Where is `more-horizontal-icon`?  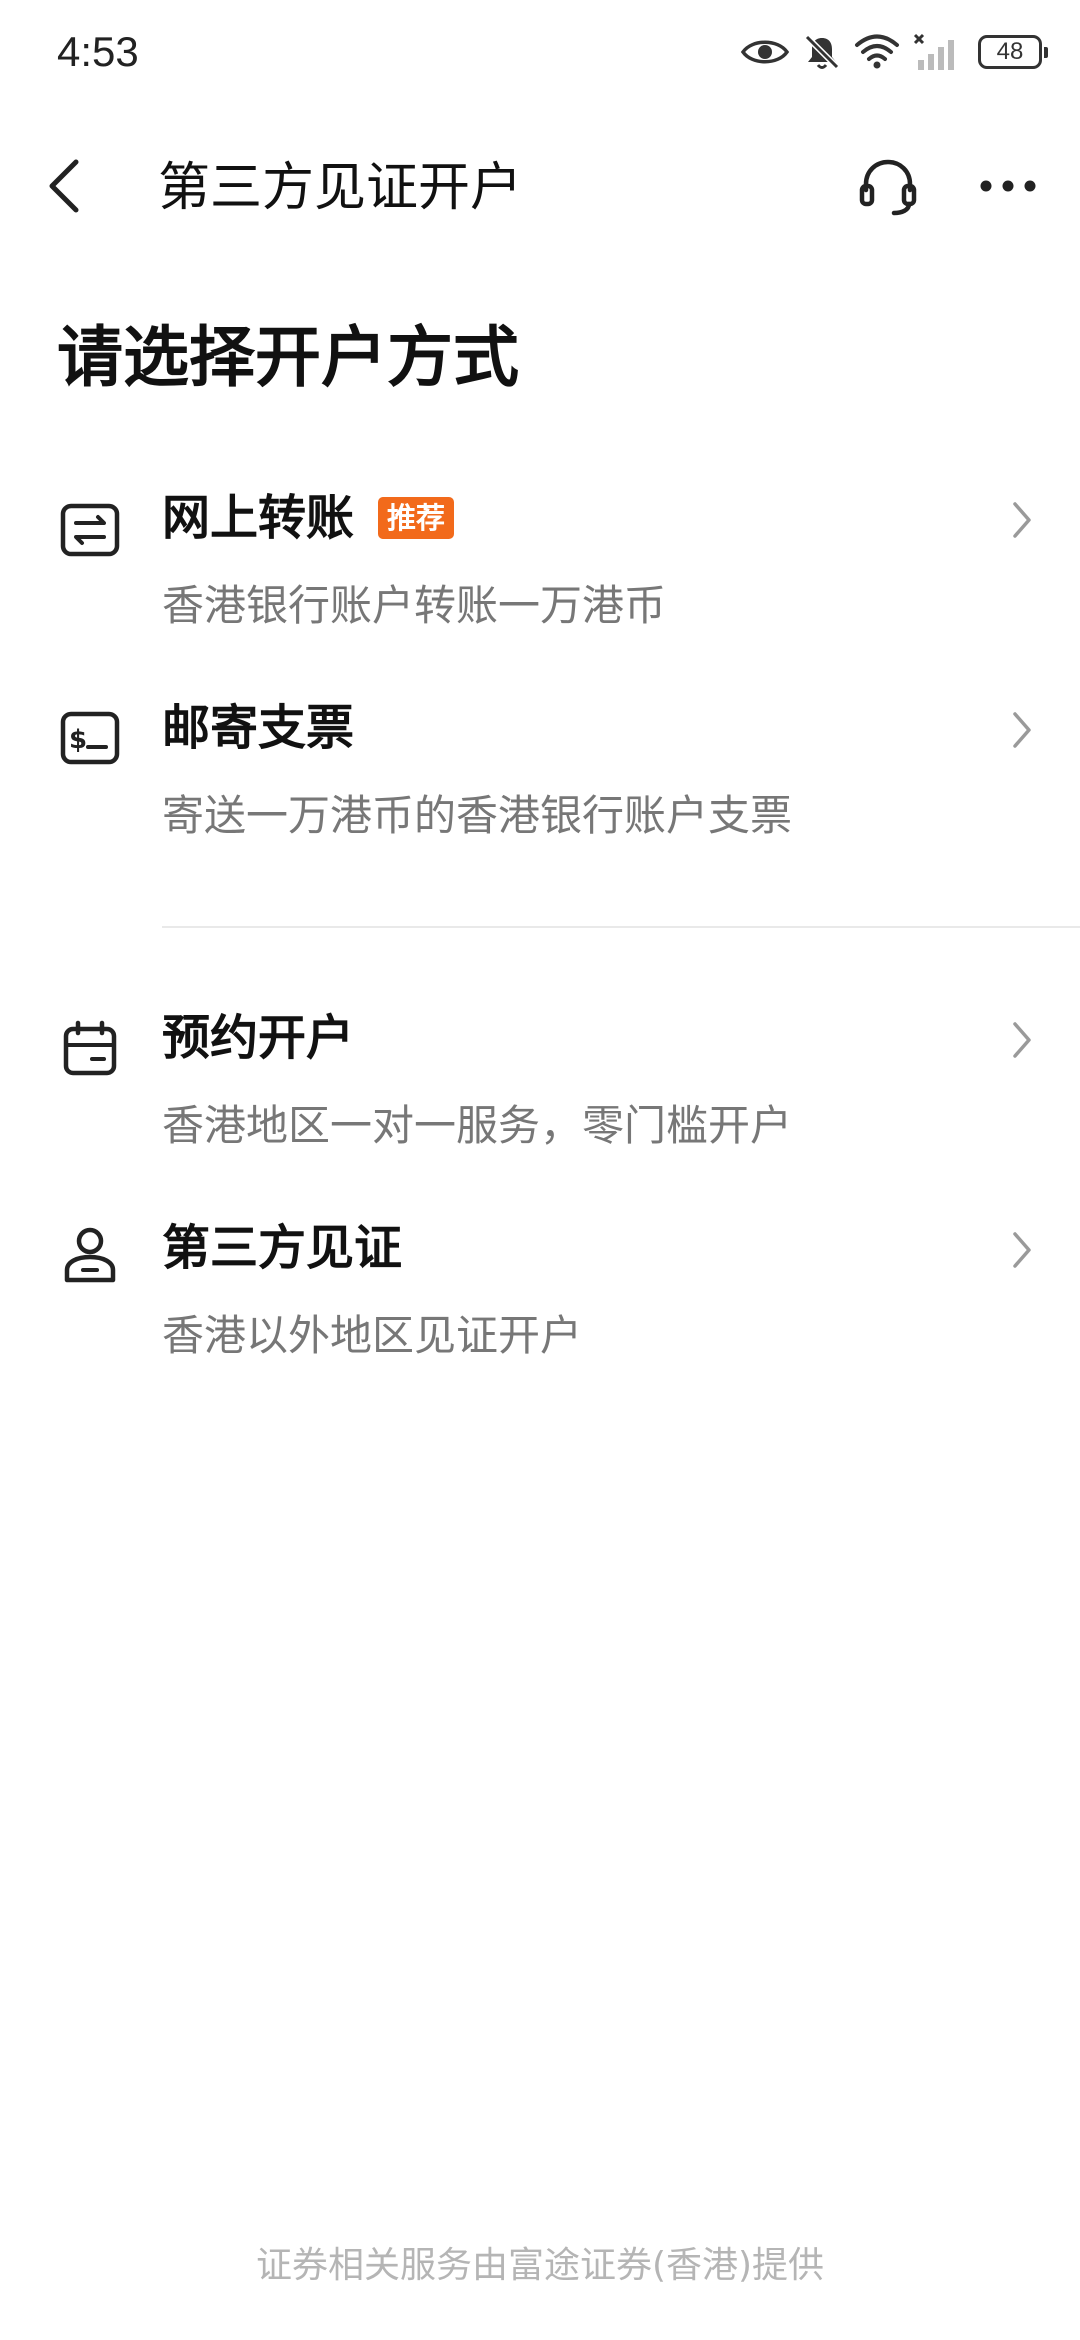
more-horizontal-icon is located at coordinates (1008, 186).